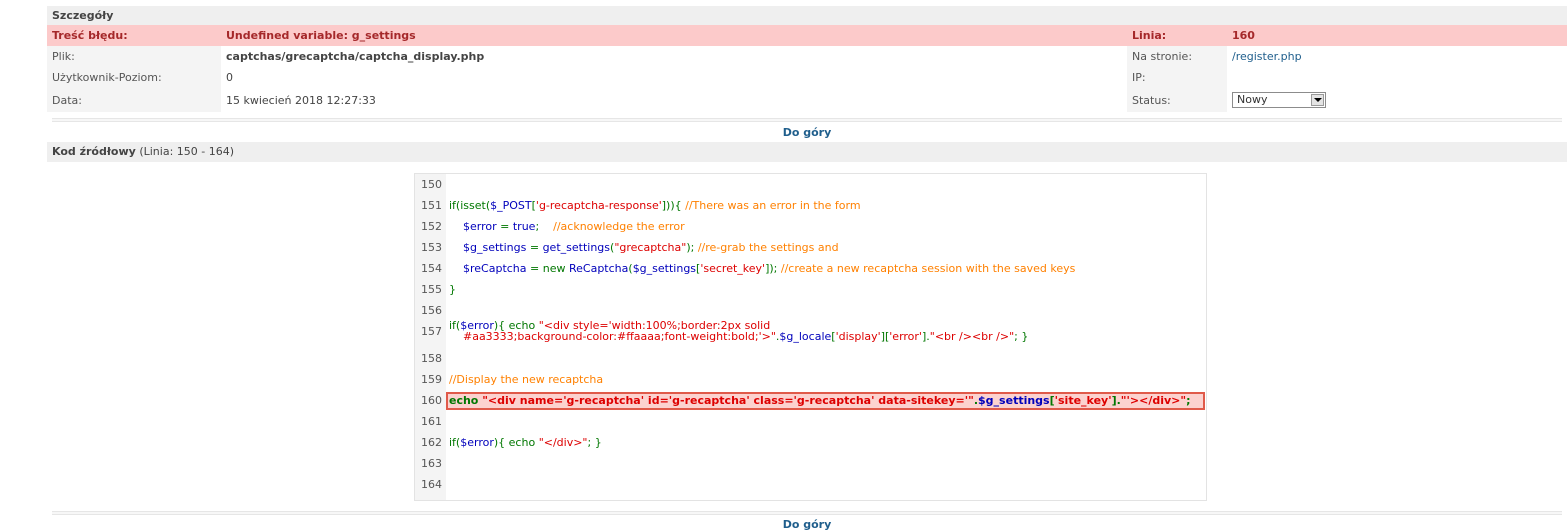 The width and height of the screenshot is (1567, 531). Describe the element at coordinates (134, 77) in the screenshot. I see `user-level-label: Użytkownik-Poziom:` at that location.